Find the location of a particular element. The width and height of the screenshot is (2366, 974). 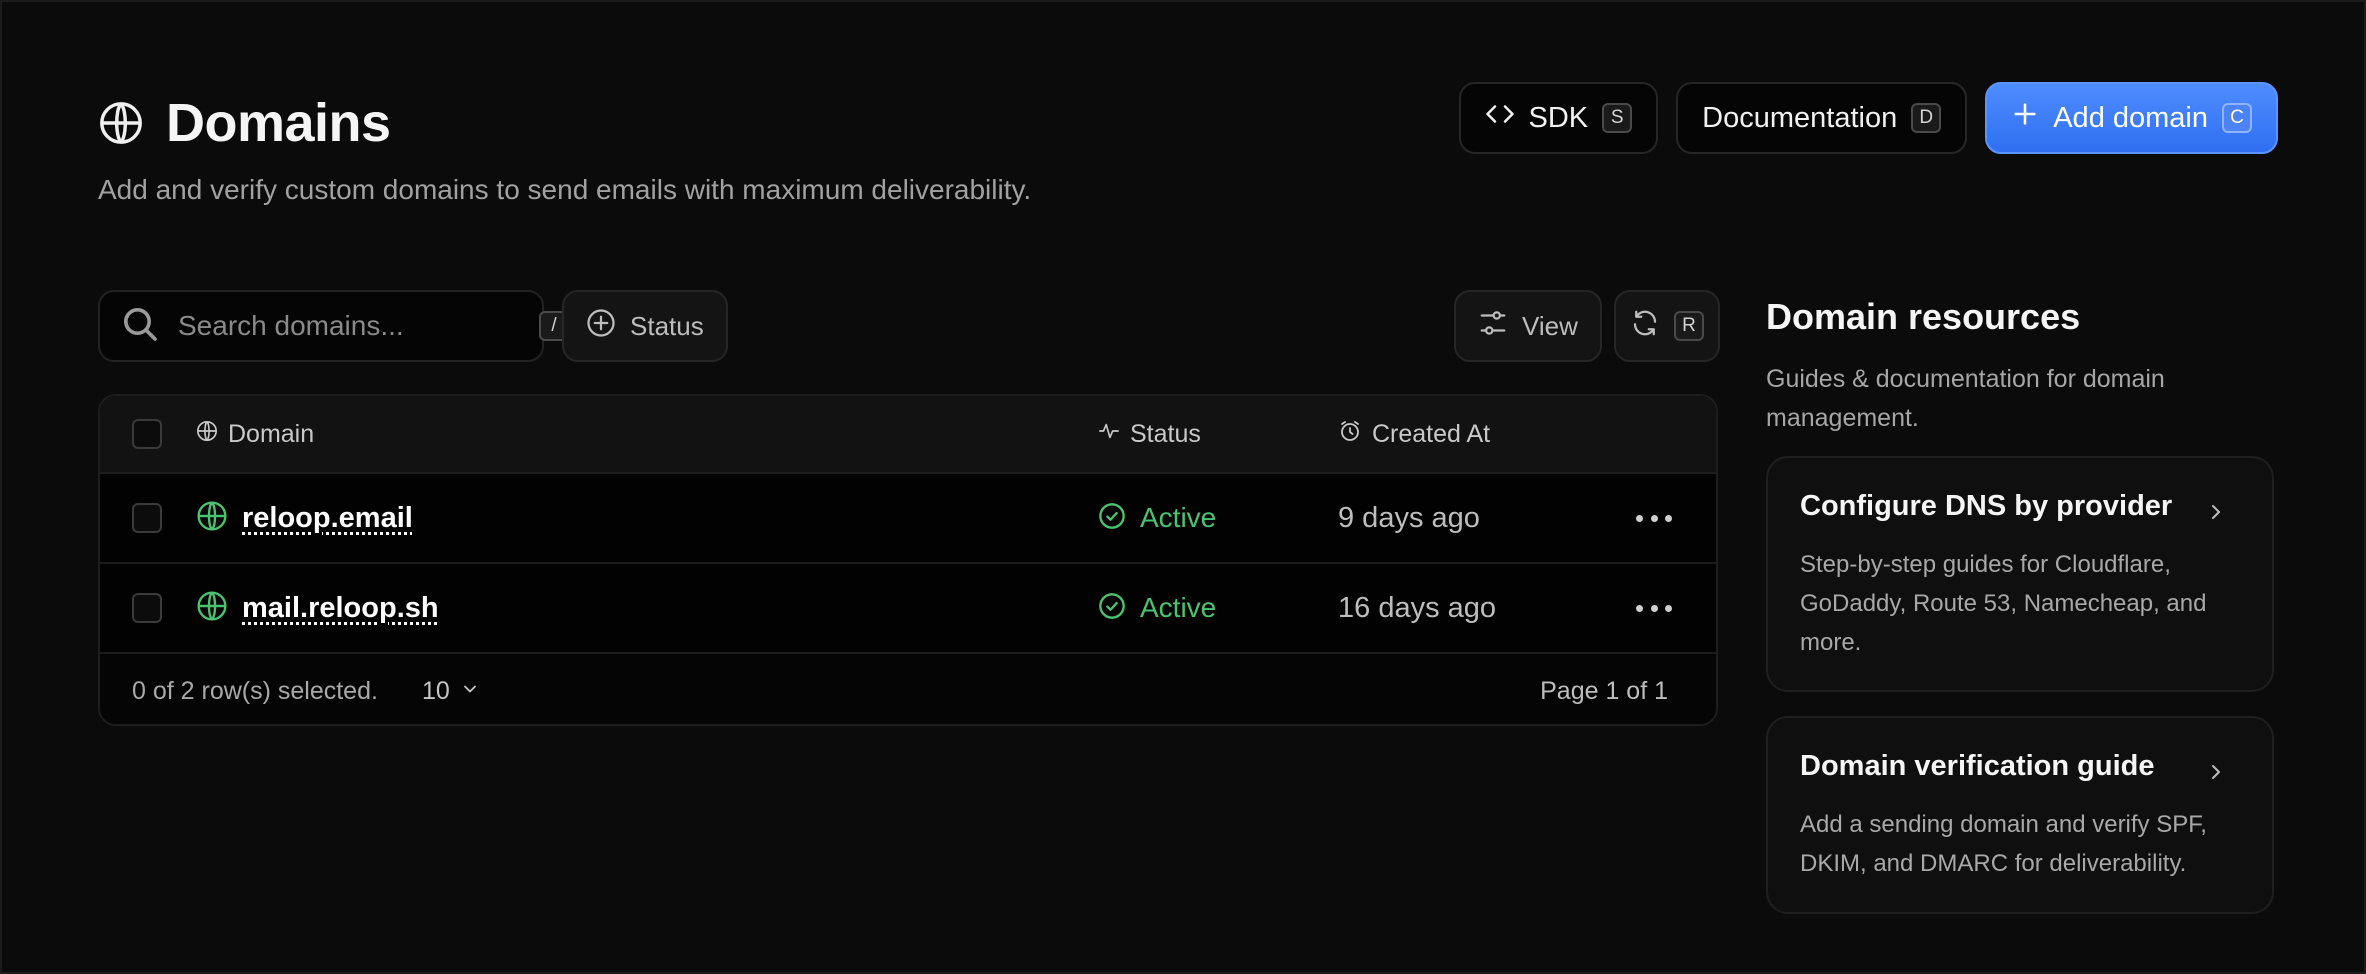

created-at: 16 days ago is located at coordinates (1417, 607).